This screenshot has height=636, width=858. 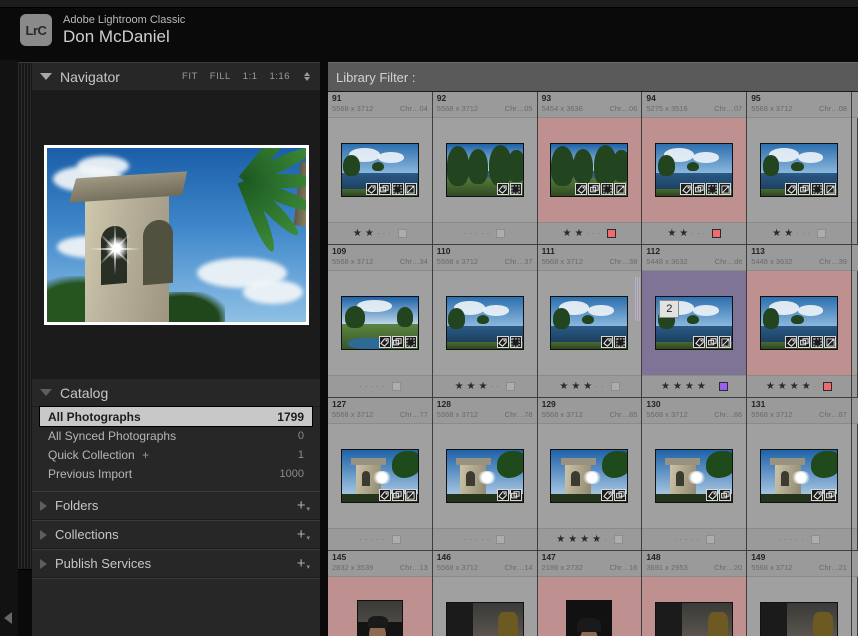 What do you see at coordinates (176, 416) in the screenshot?
I see `catalog-item-all-photographs: All Photographs 1799` at bounding box center [176, 416].